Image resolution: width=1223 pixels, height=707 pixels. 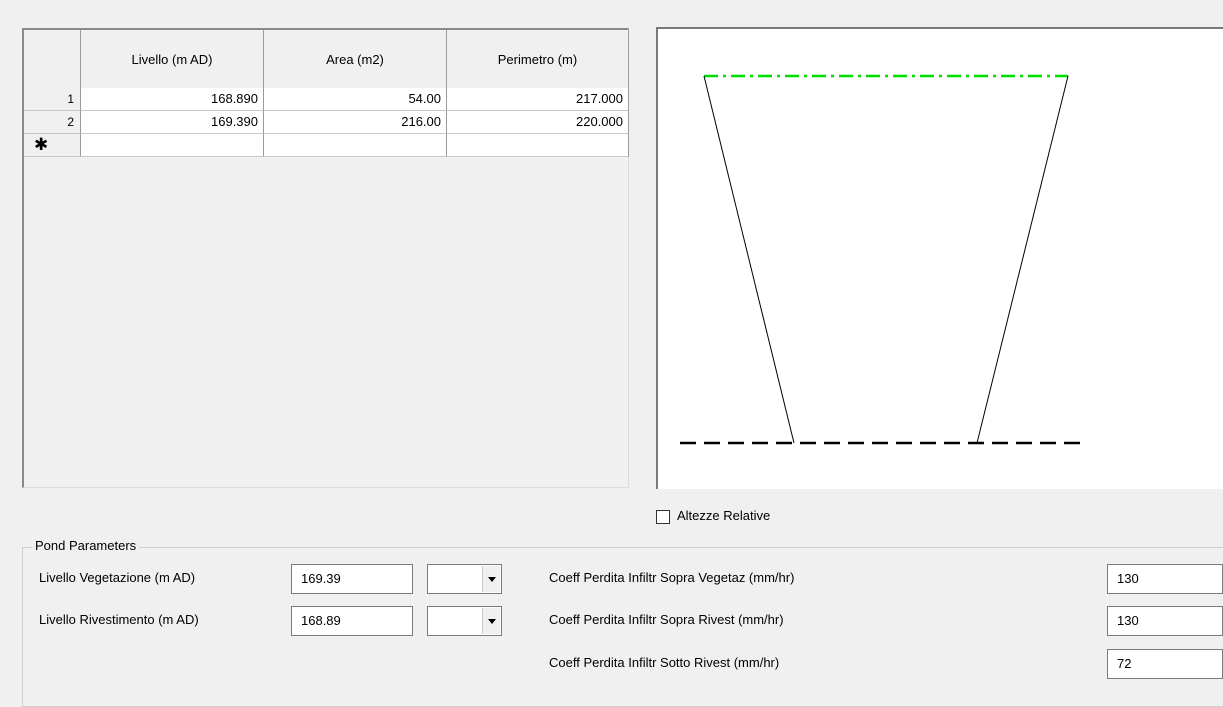 I want to click on cell-perimetro: 217.000, so click(x=538, y=99).